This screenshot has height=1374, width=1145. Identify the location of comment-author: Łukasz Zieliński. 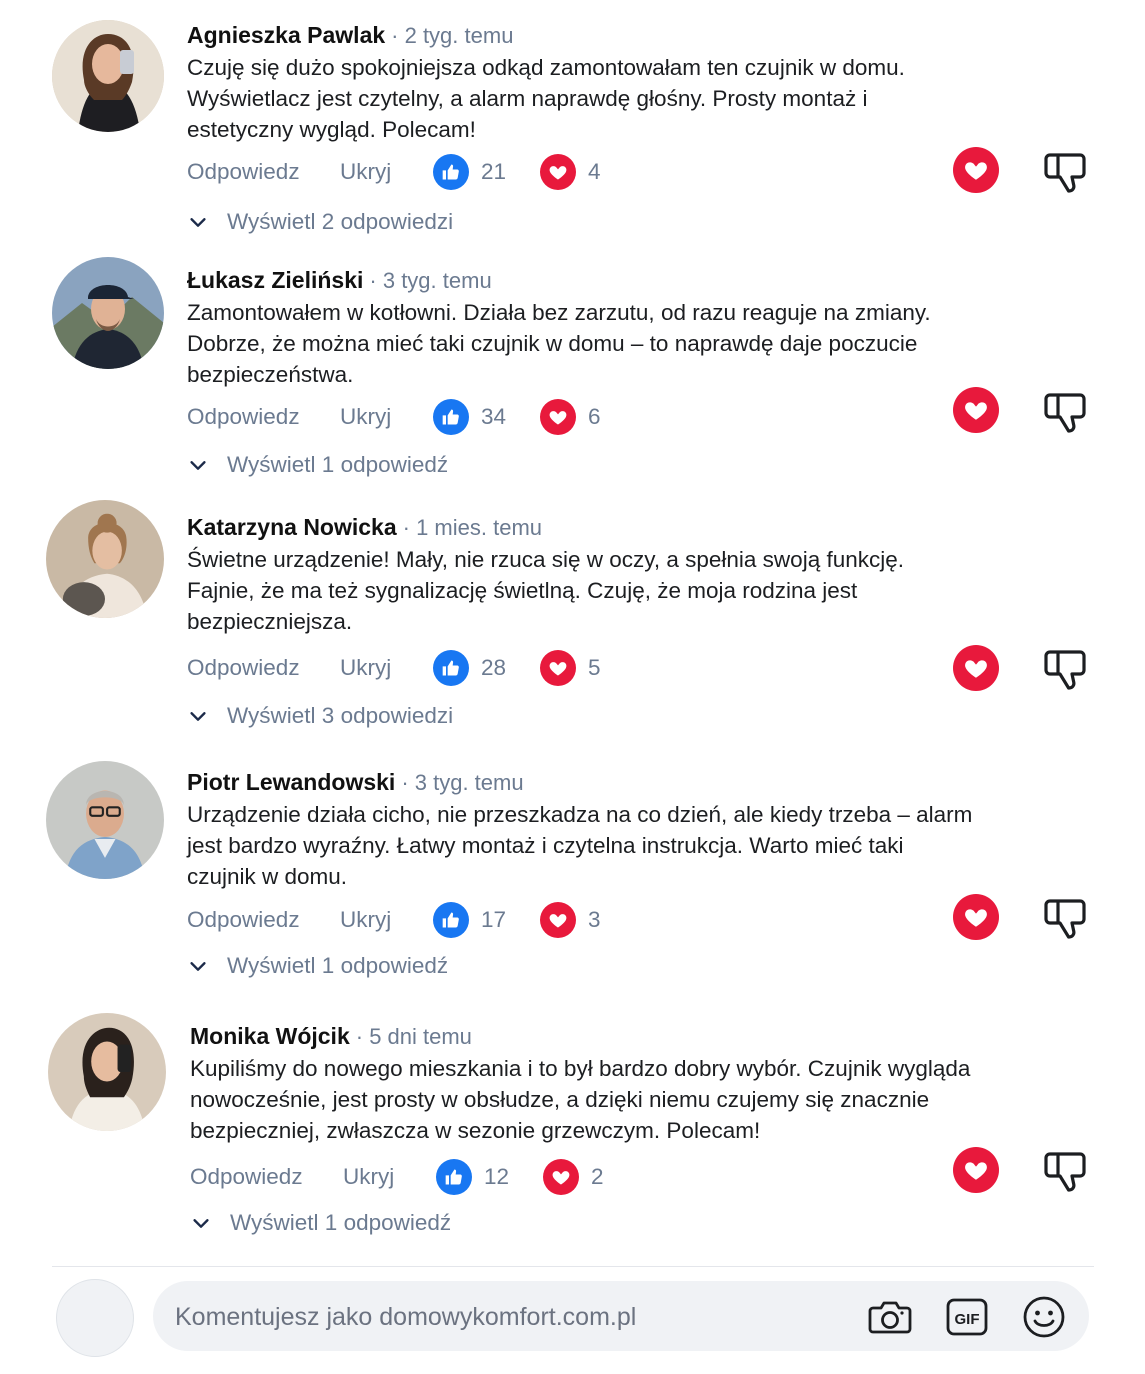
(275, 280).